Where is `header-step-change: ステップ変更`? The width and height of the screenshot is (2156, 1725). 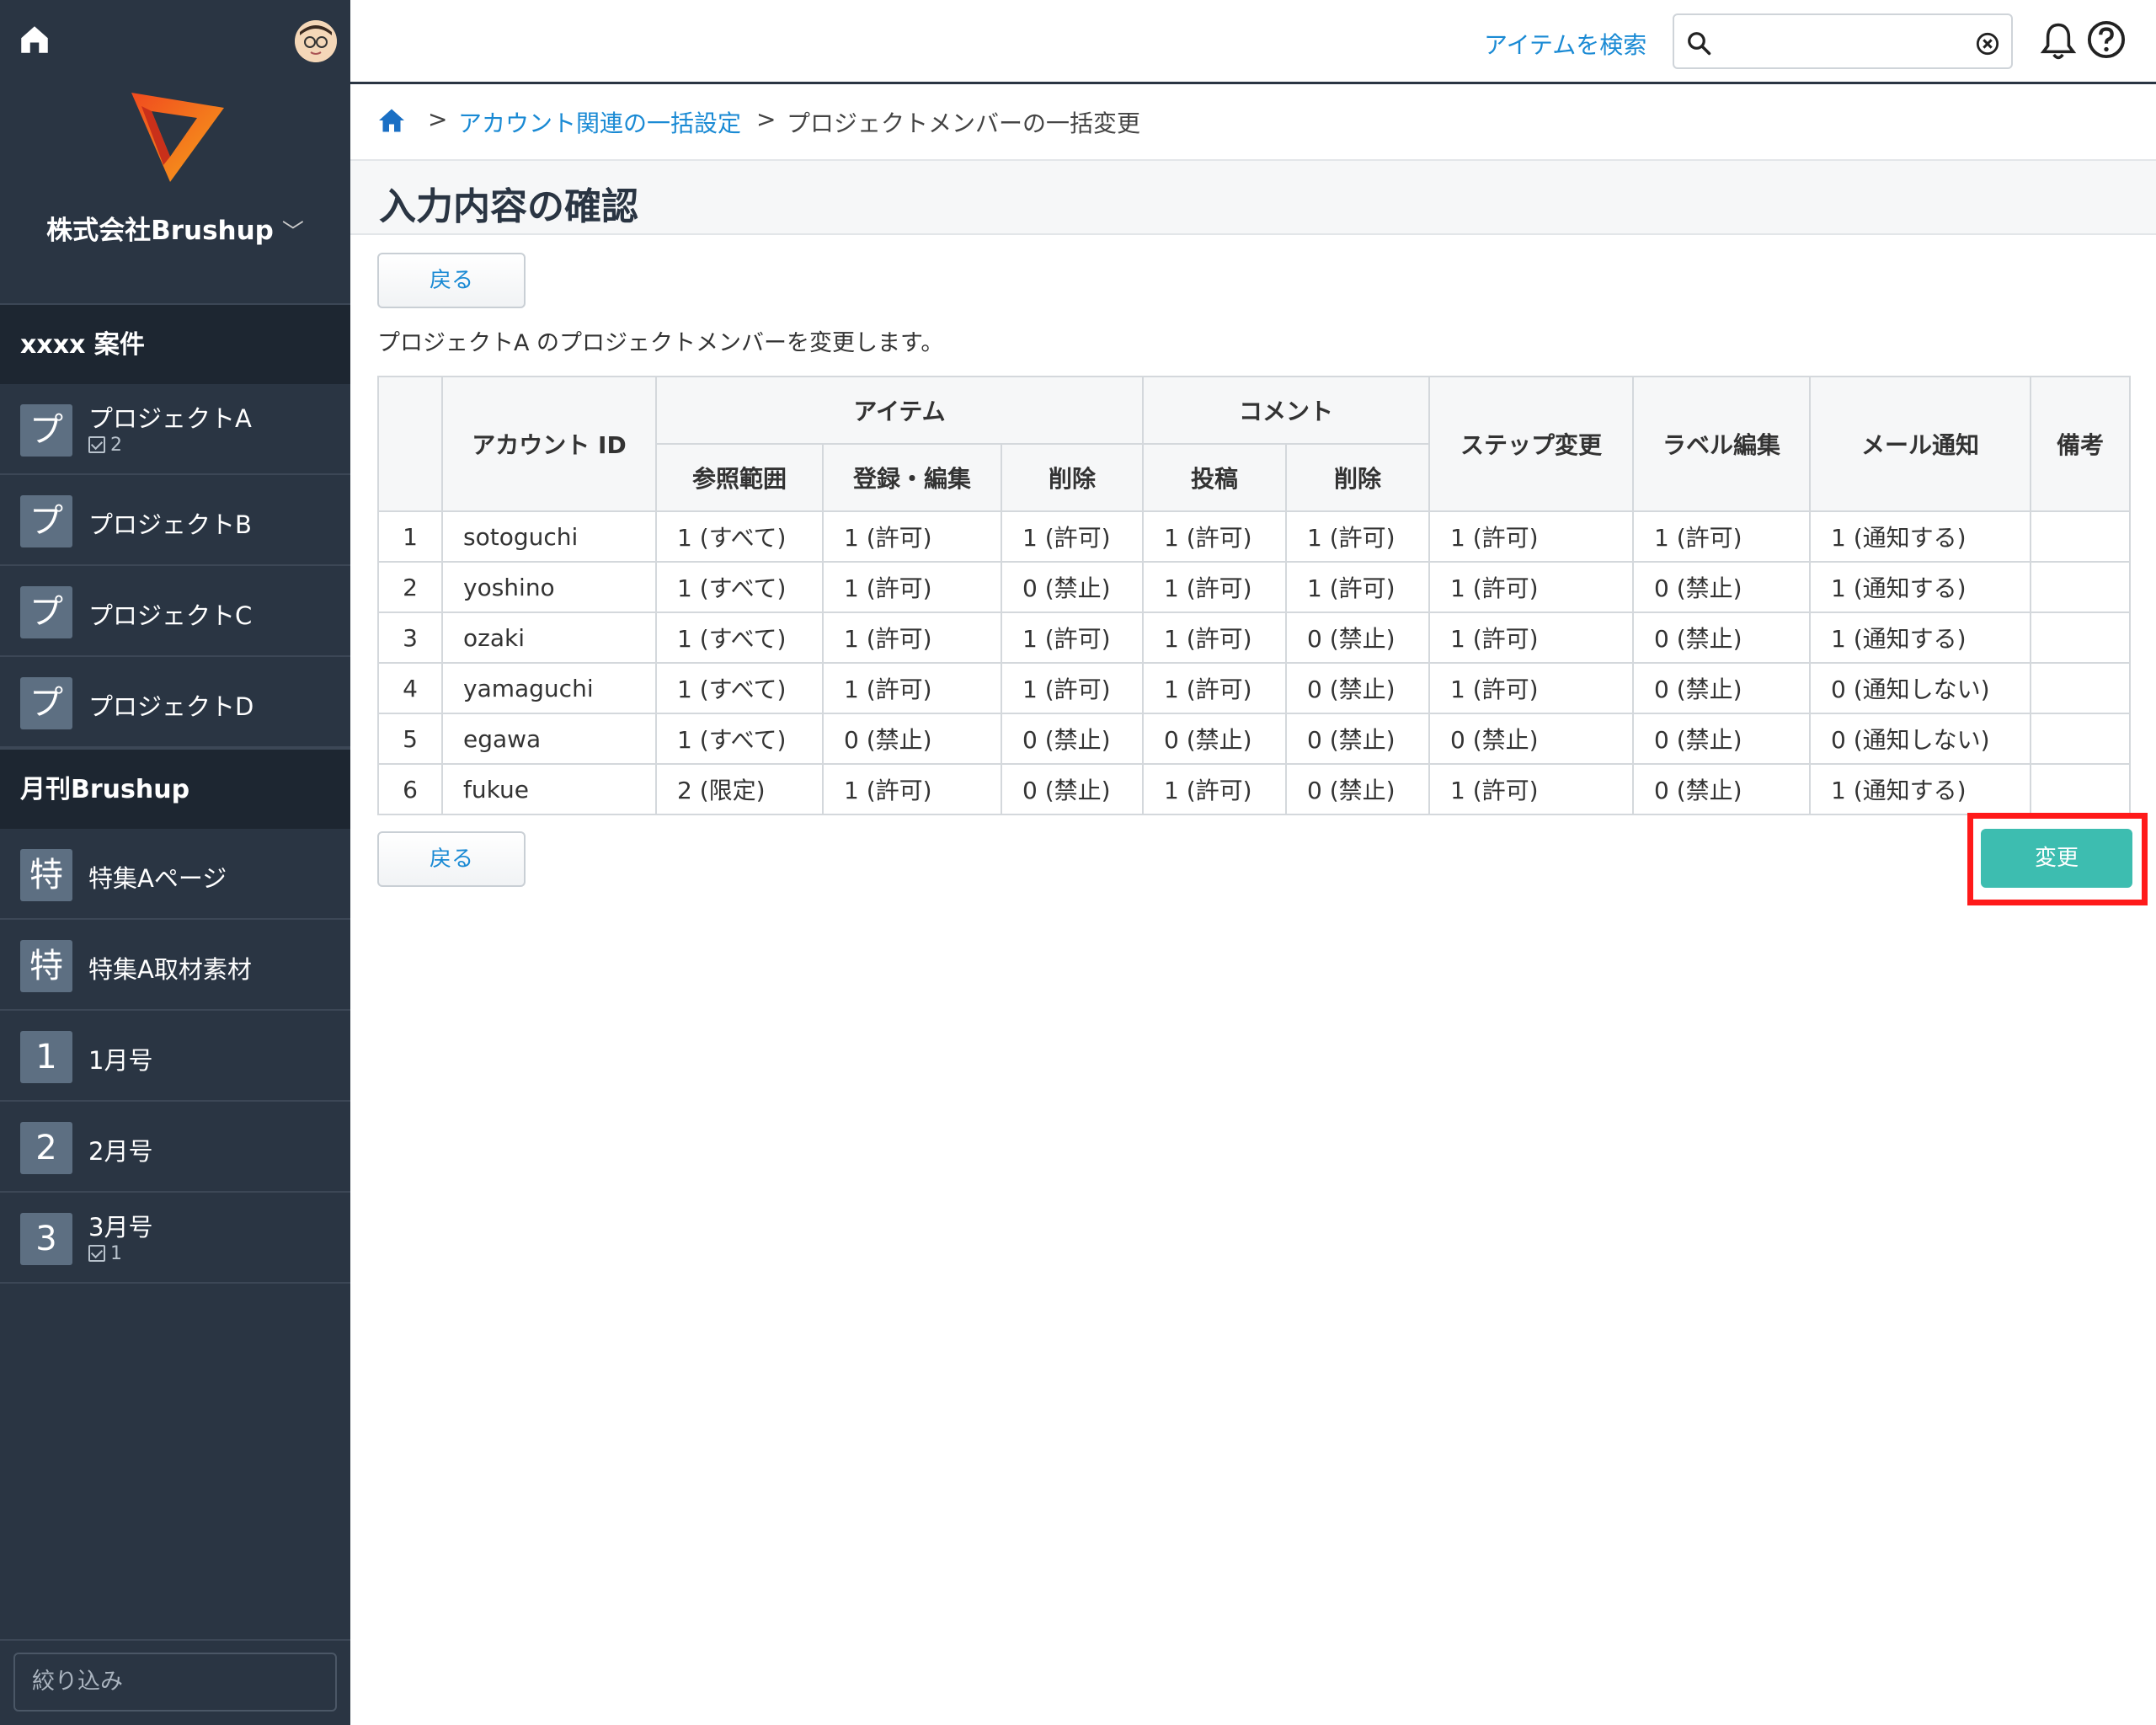
header-step-change: ステップ変更 is located at coordinates (1531, 444).